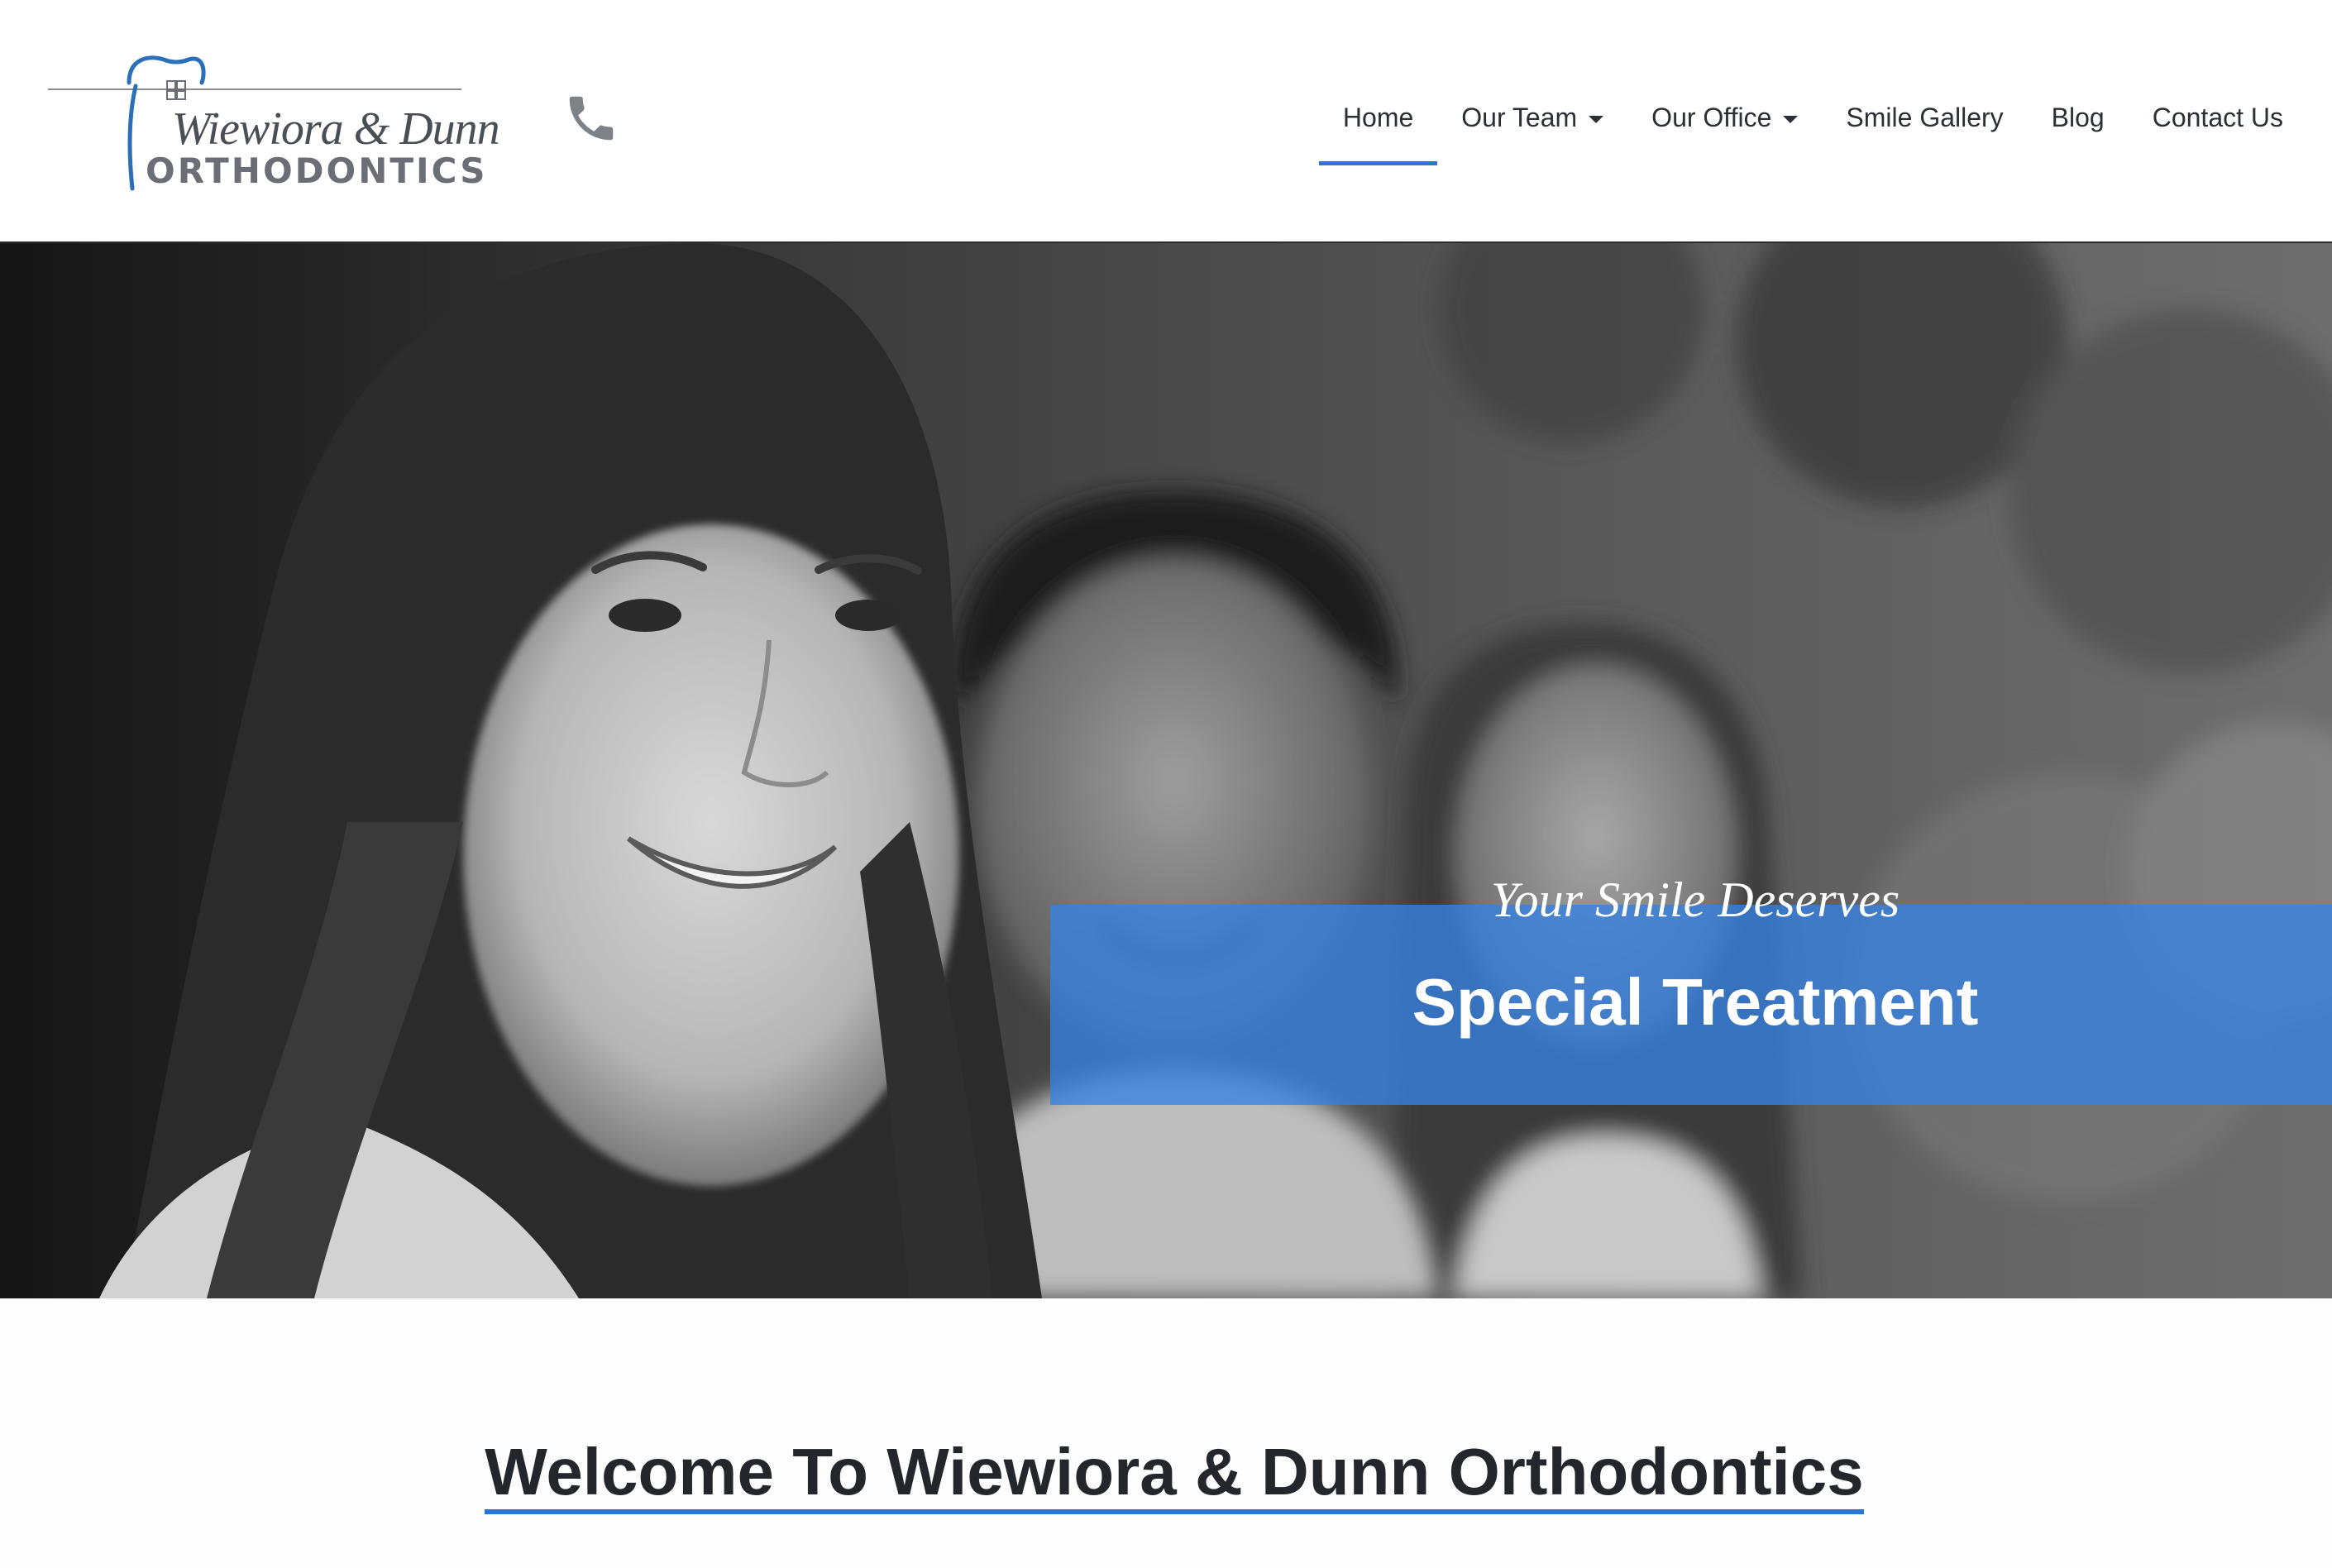  I want to click on nav-item-home: Home, so click(1378, 124).